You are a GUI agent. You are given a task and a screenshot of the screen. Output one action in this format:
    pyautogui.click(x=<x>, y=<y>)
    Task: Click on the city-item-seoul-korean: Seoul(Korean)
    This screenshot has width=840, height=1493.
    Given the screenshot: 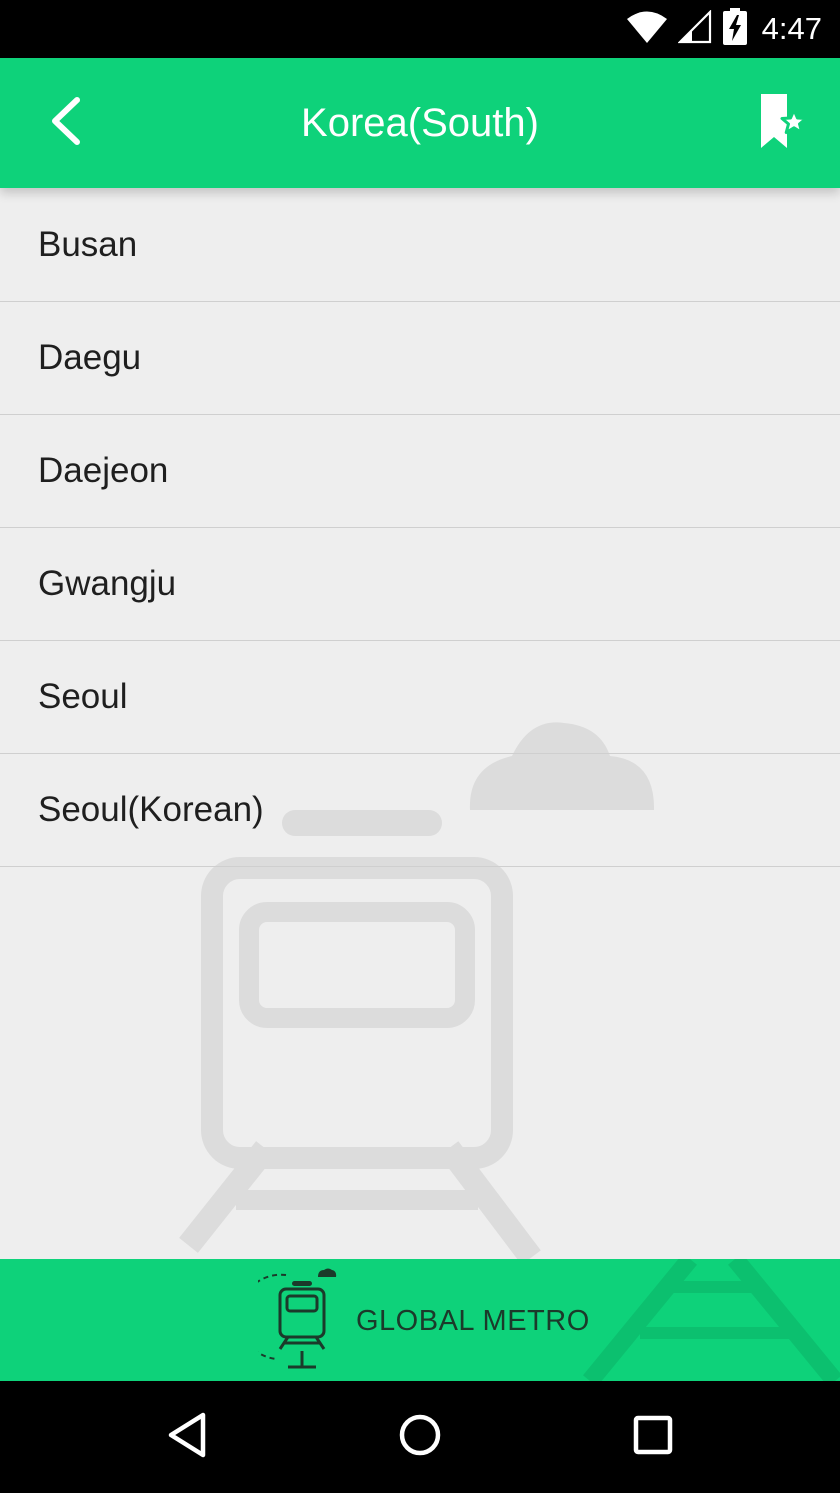 What is the action you would take?
    pyautogui.click(x=420, y=810)
    